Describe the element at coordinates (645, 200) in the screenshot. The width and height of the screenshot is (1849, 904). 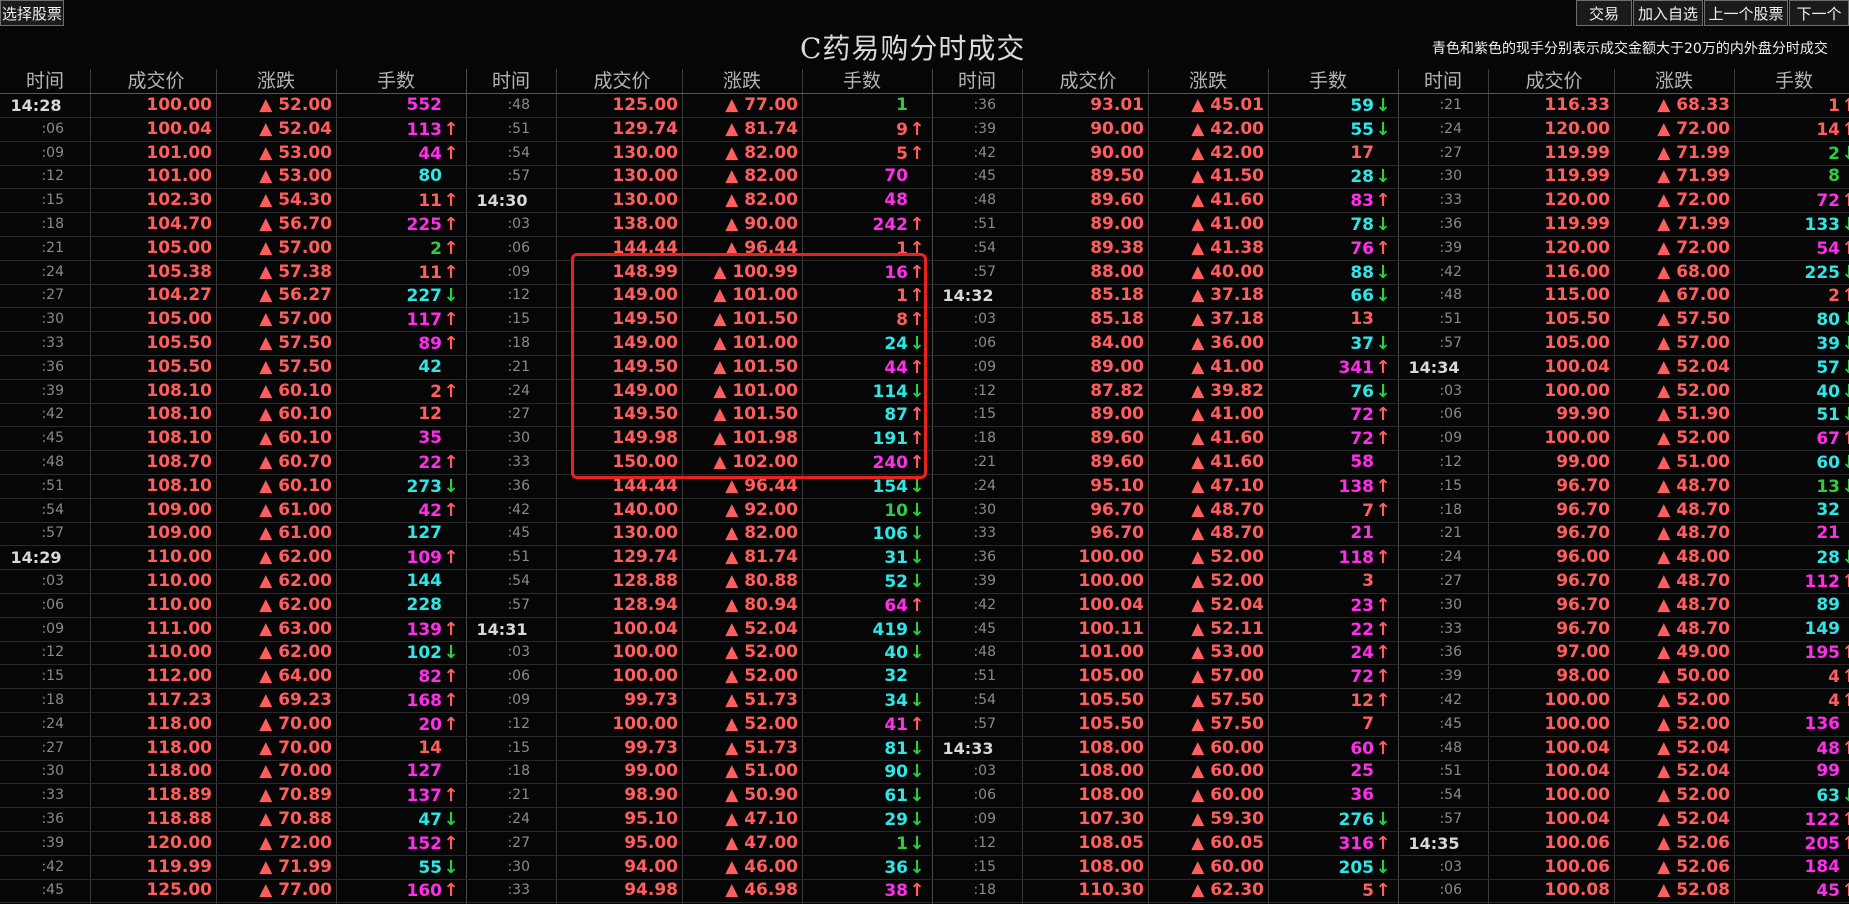
I see `tick-price: 130.00` at that location.